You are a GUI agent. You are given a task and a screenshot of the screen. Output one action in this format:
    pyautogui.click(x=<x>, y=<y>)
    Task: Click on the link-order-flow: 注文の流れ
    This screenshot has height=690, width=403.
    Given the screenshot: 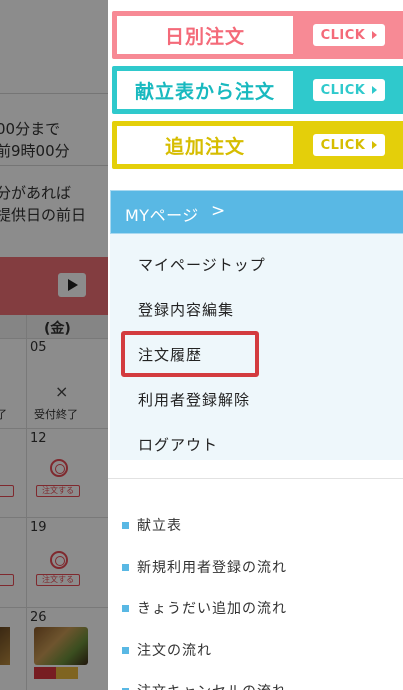 What is the action you would take?
    pyautogui.click(x=167, y=650)
    